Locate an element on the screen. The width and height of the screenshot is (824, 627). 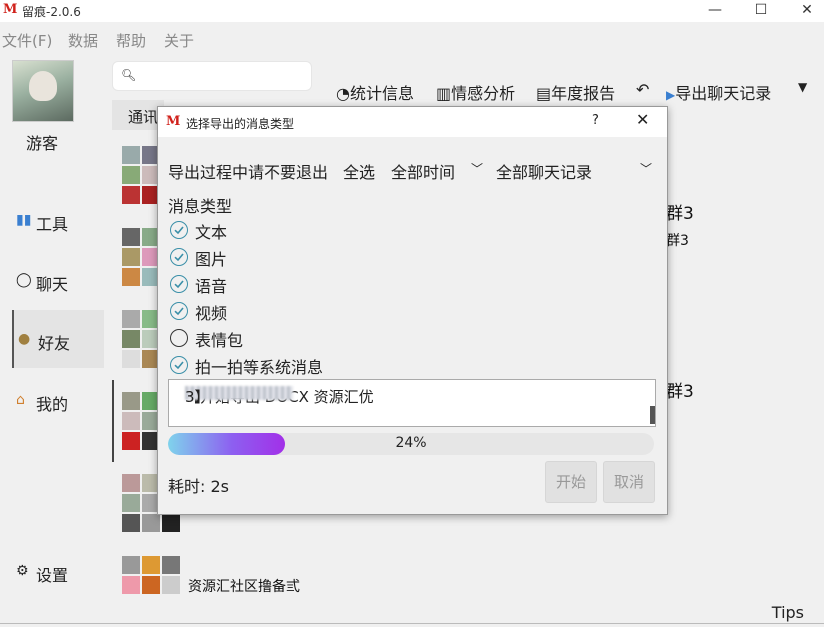
search-icon: 🔍︎ is located at coordinates (129, 75).